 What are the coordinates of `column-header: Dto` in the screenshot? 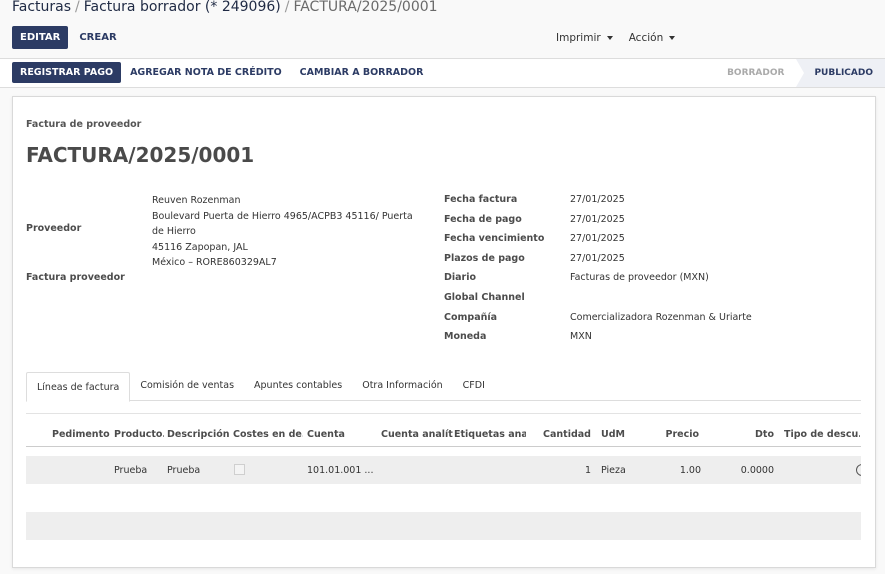 It's located at (750, 434).